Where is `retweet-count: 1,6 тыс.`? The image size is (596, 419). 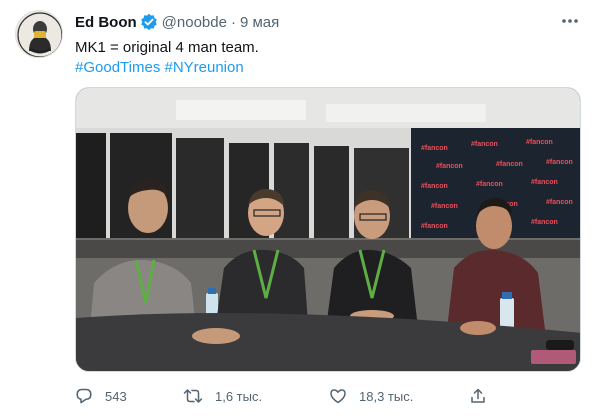
retweet-count: 1,6 тыс. is located at coordinates (239, 396).